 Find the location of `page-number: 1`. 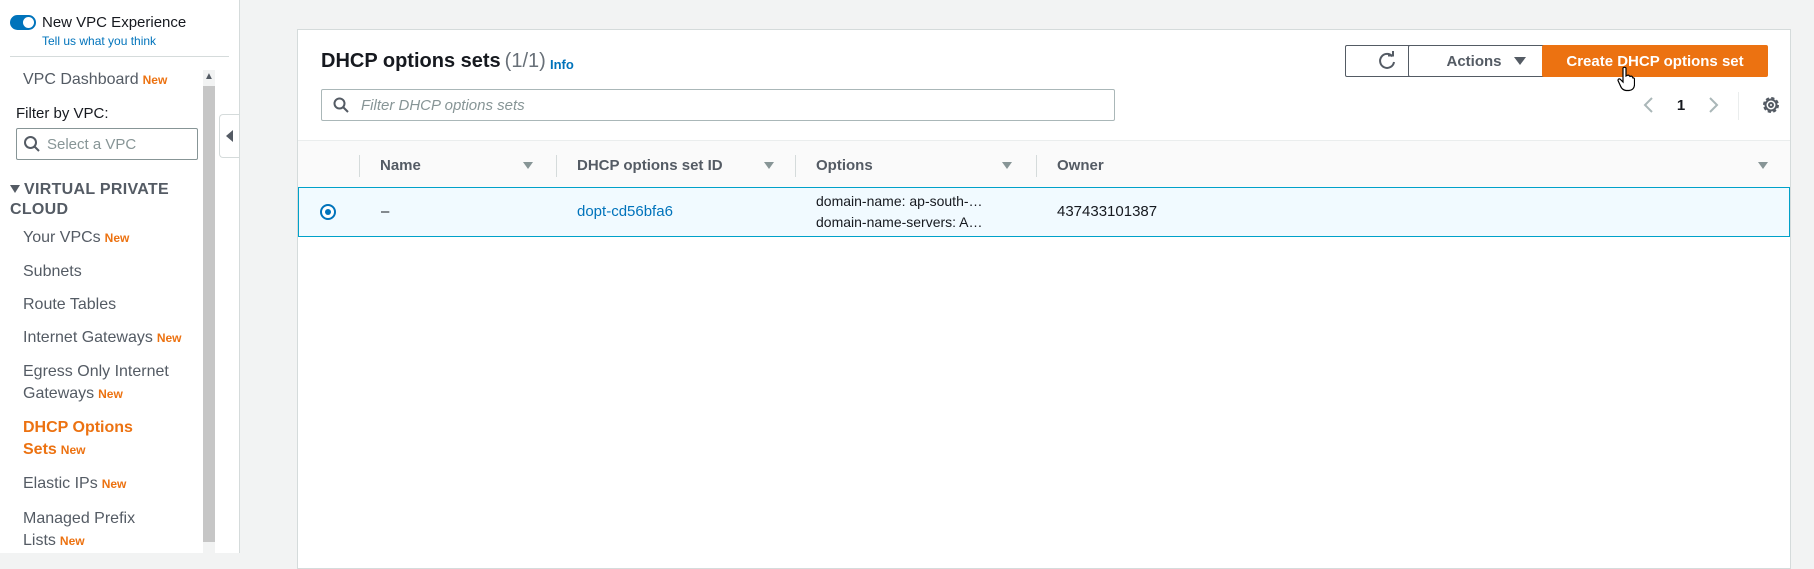

page-number: 1 is located at coordinates (1681, 105).